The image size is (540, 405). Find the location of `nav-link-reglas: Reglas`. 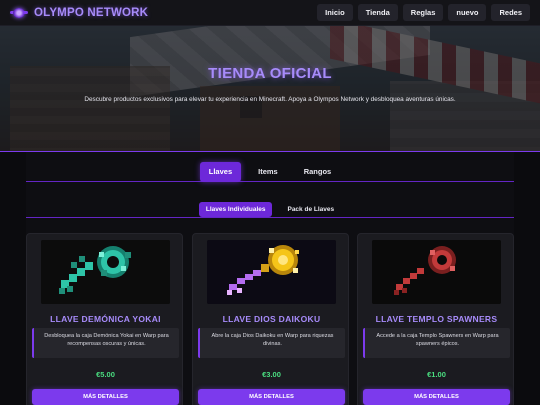

nav-link-reglas: Reglas is located at coordinates (423, 12).